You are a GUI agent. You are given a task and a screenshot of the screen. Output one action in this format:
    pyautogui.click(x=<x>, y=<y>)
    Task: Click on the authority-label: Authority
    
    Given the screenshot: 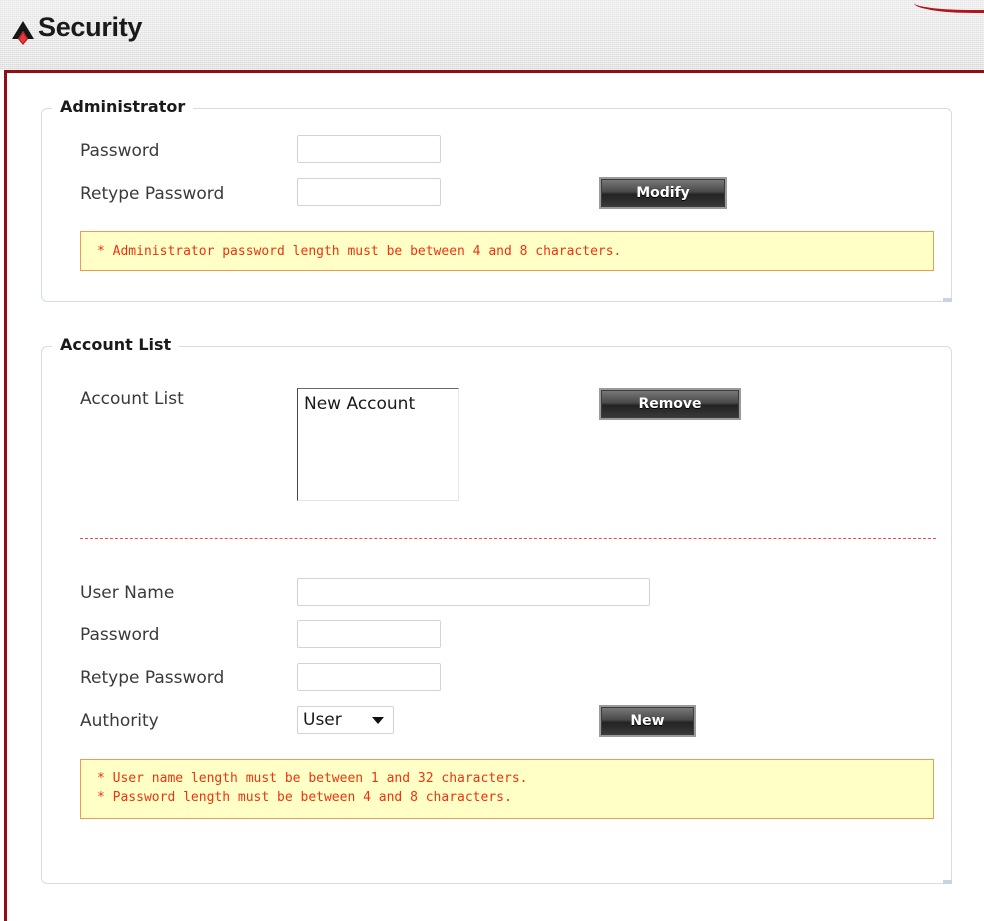 What is the action you would take?
    pyautogui.click(x=119, y=721)
    